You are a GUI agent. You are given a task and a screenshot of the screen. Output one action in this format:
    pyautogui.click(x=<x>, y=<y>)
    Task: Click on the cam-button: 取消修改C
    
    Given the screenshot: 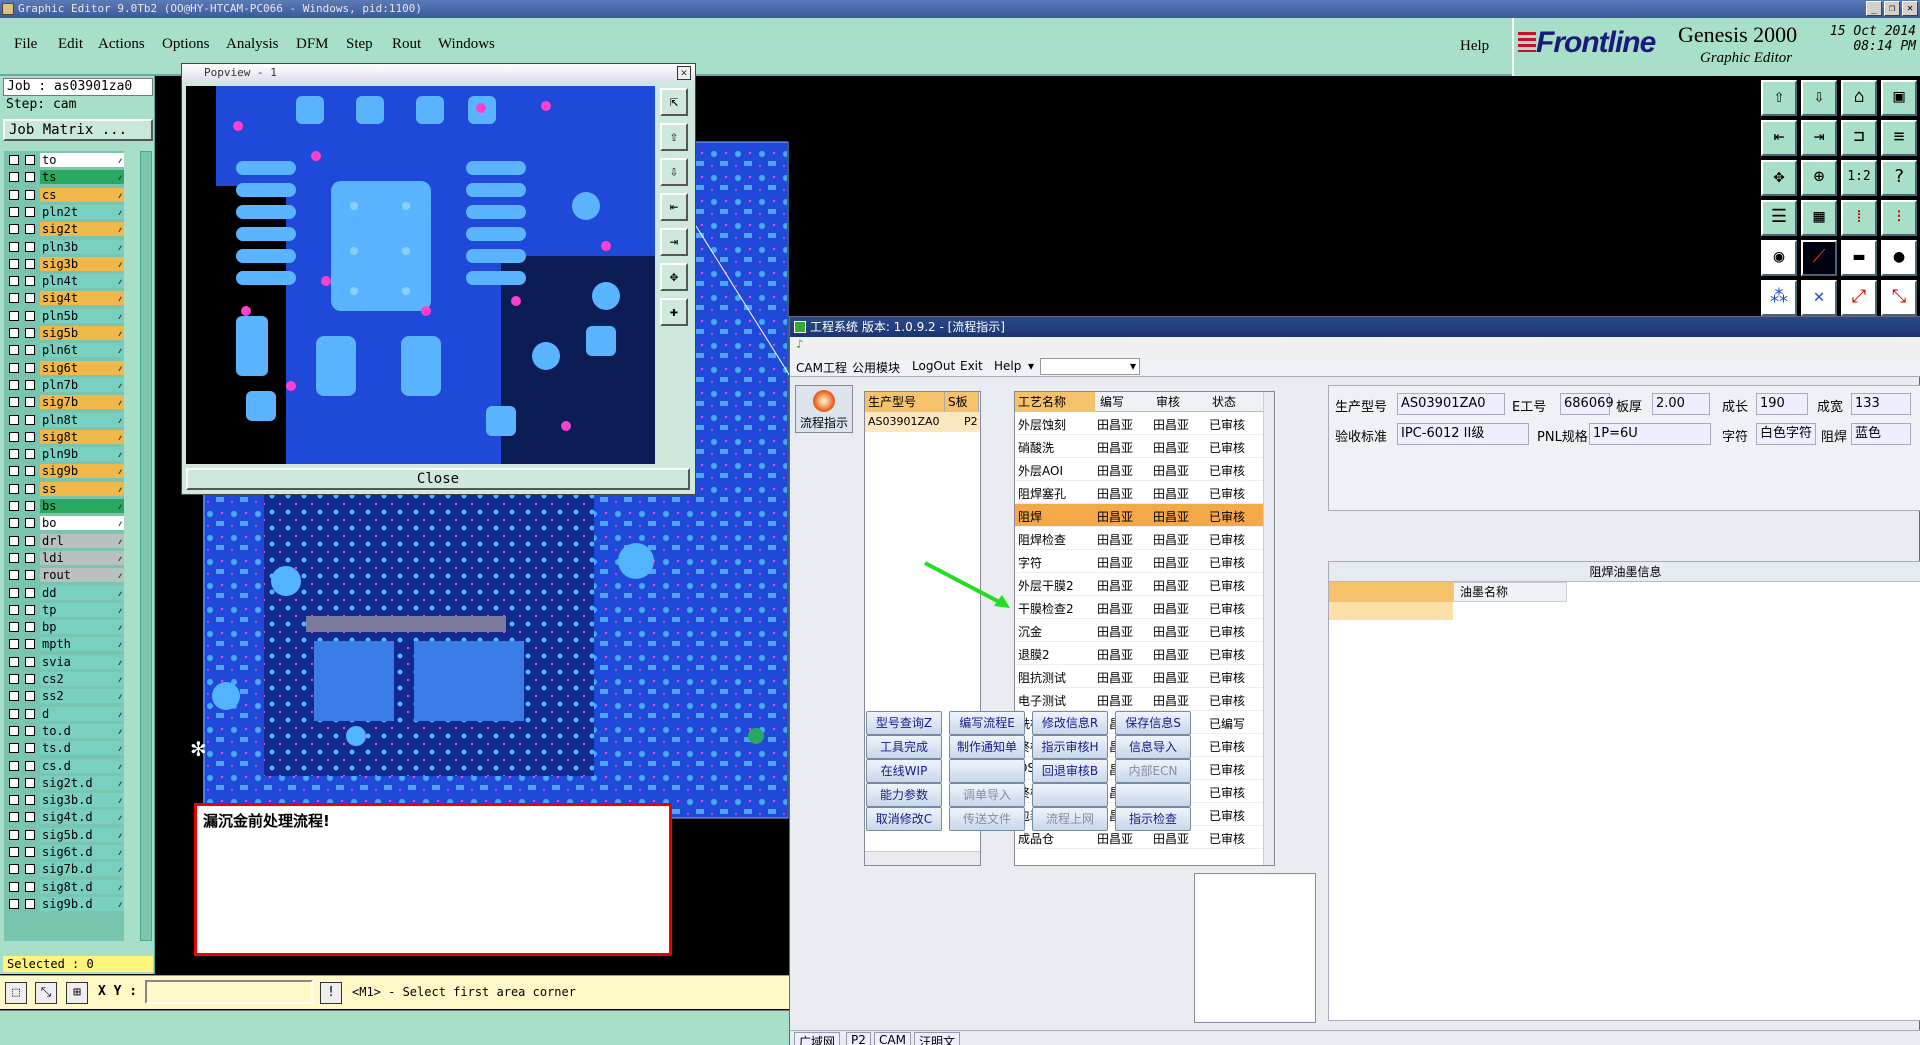 What is the action you would take?
    pyautogui.click(x=904, y=819)
    